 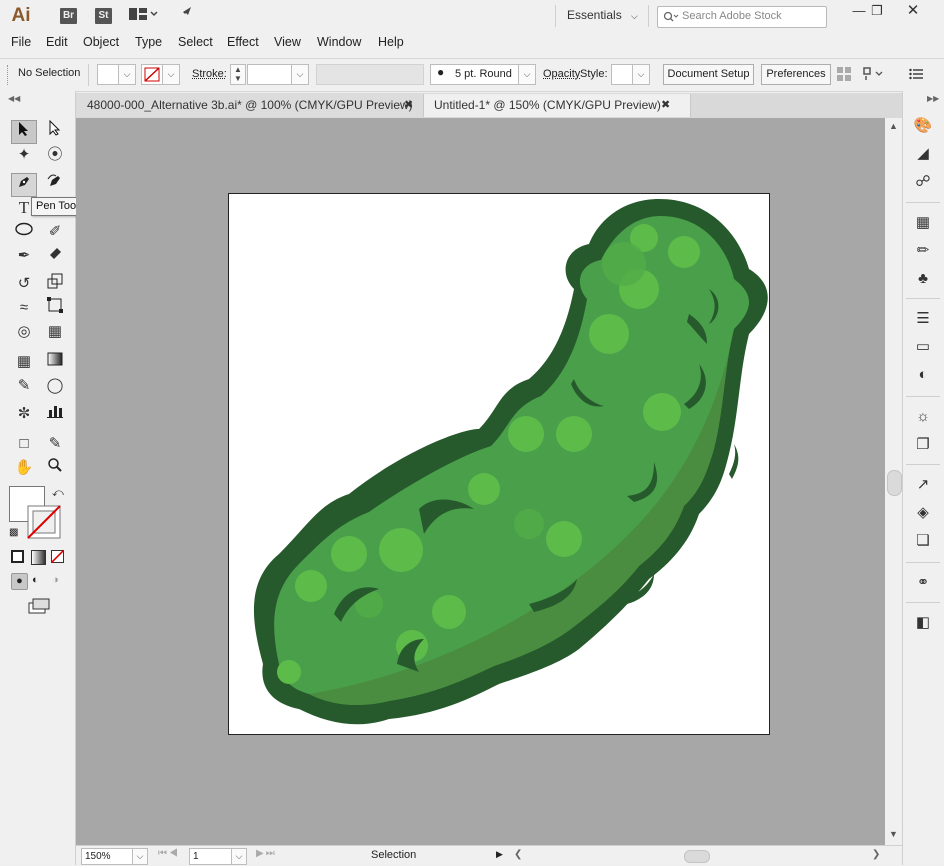 What do you see at coordinates (55, 256) in the screenshot?
I see `eraser-tool` at bounding box center [55, 256].